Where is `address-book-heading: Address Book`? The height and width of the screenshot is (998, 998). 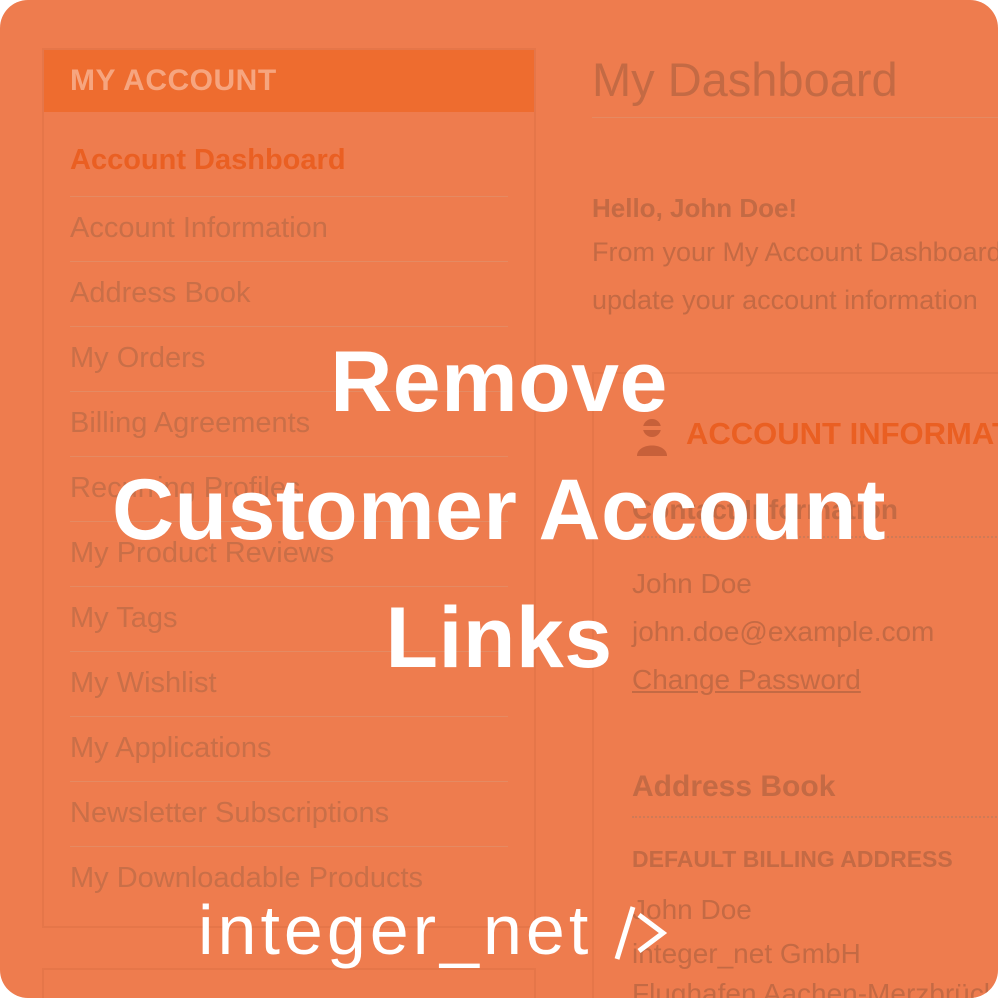 address-book-heading: Address Book is located at coordinates (734, 786).